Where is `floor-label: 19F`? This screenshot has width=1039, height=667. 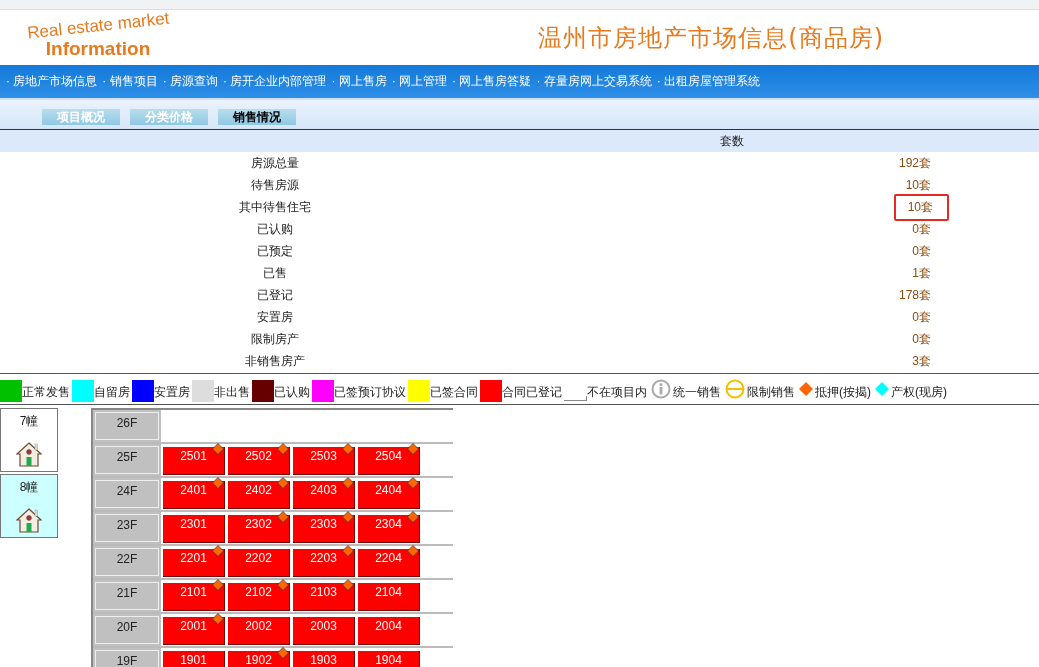 floor-label: 19F is located at coordinates (127, 658).